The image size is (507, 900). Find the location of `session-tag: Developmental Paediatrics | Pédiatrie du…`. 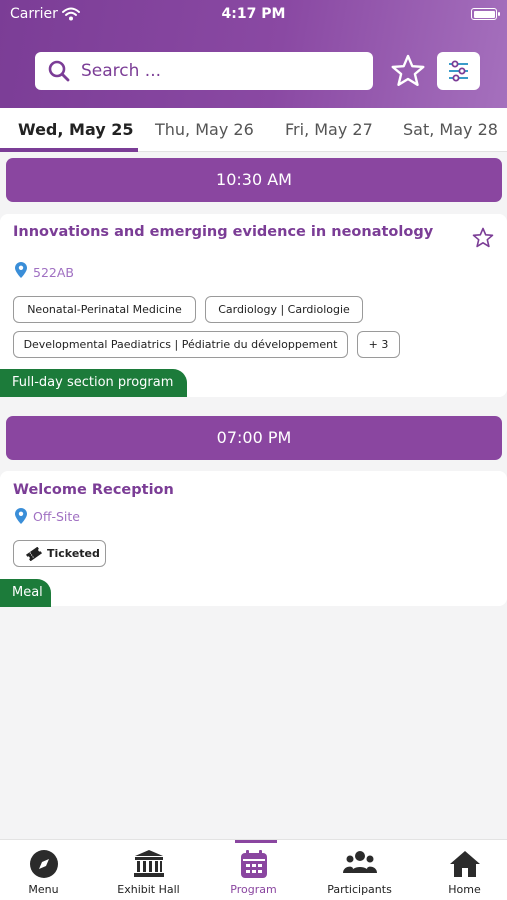

session-tag: Developmental Paediatrics | Pédiatrie du… is located at coordinates (180, 344).